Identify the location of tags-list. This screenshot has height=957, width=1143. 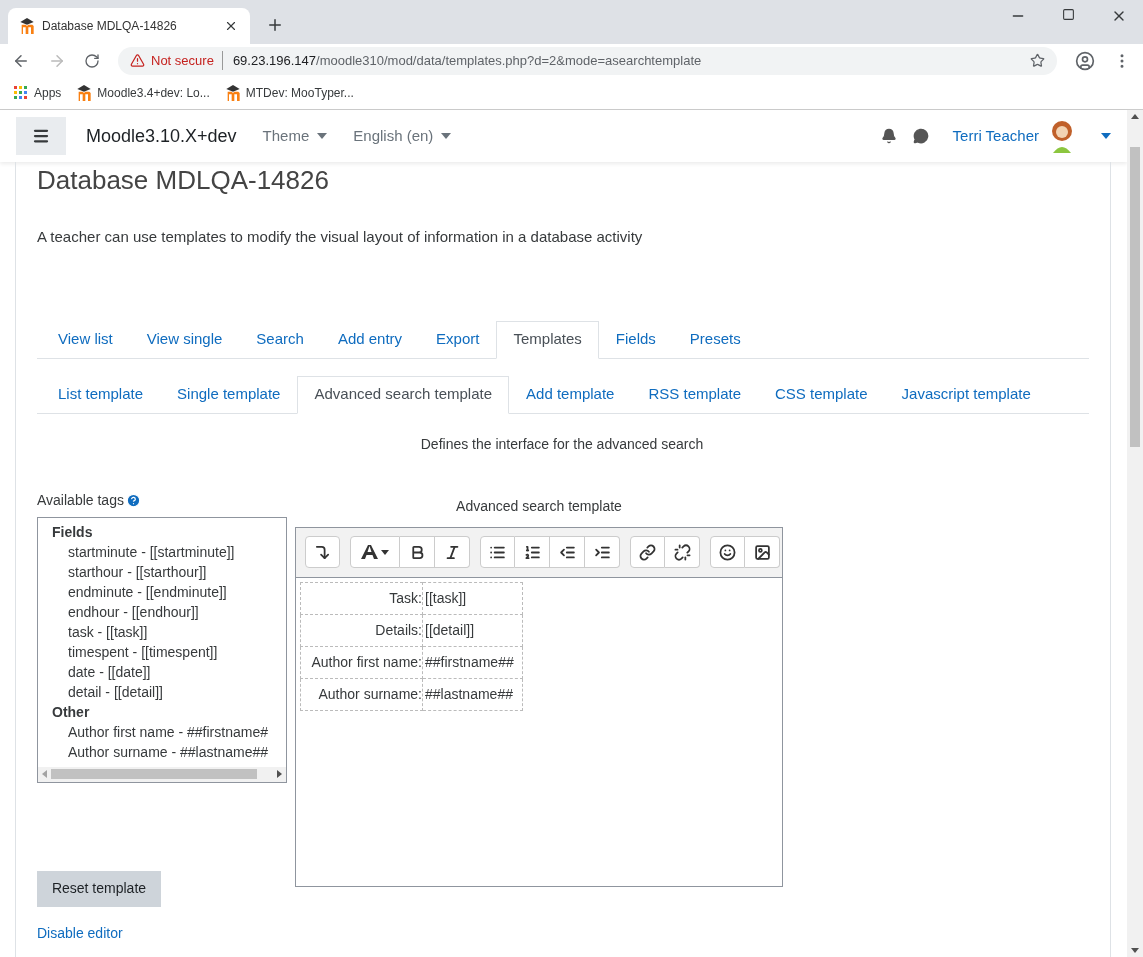
(162, 649).